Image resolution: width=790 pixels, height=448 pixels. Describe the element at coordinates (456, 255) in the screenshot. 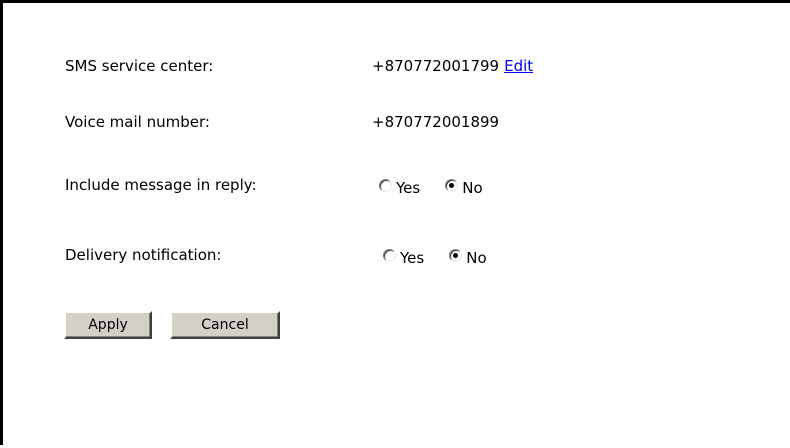

I see `delivery-notification-no-radio` at that location.